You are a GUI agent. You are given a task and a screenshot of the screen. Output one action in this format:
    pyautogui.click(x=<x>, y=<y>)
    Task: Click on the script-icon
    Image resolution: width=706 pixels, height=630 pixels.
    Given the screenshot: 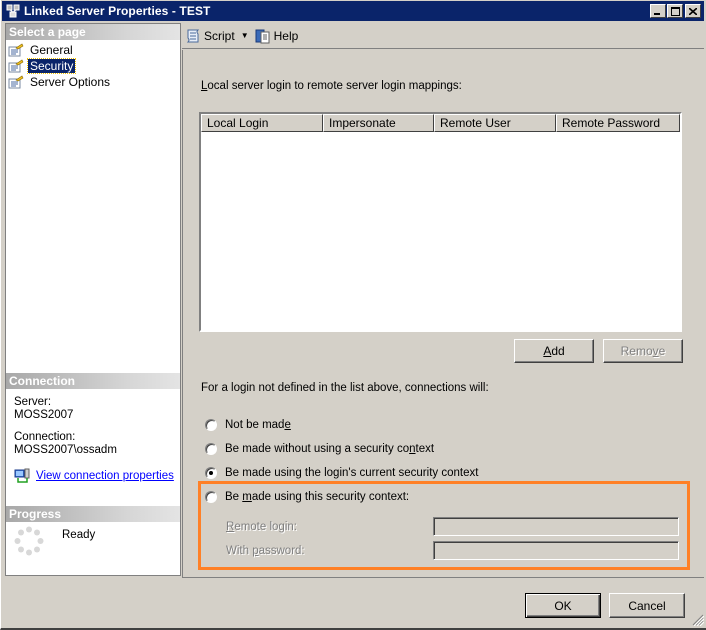 What is the action you would take?
    pyautogui.click(x=193, y=35)
    